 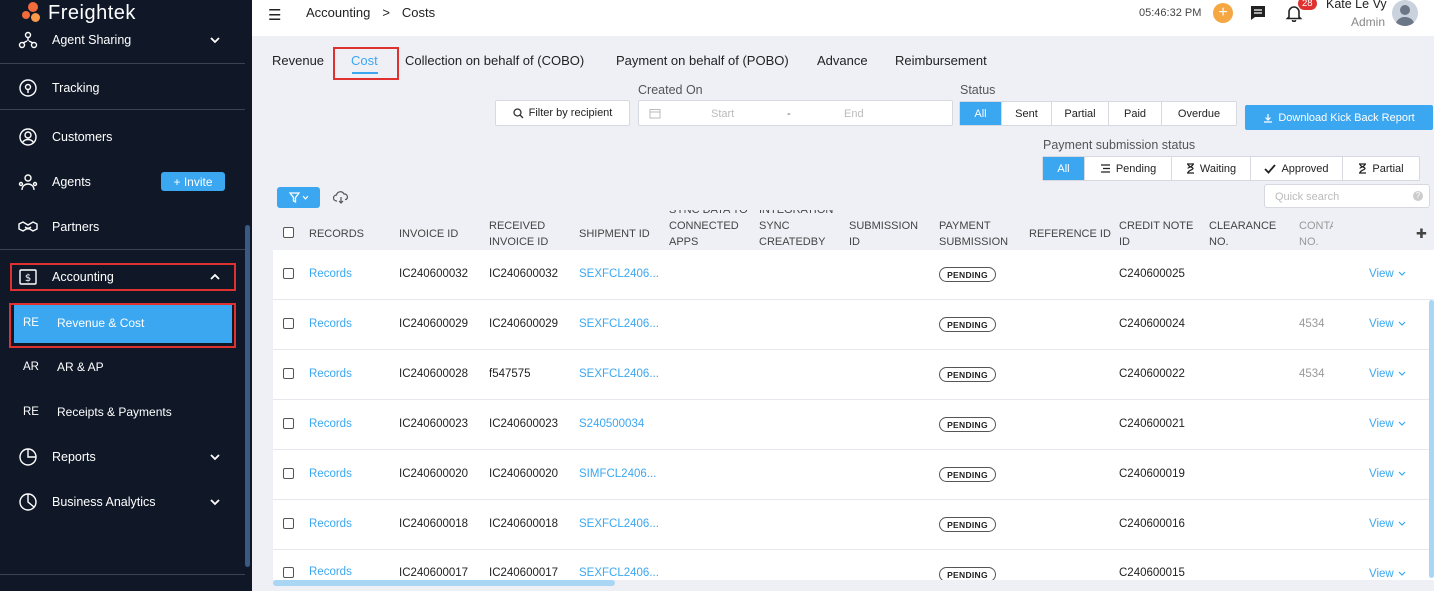 I want to click on column-header: RECEIVED INVOICE ID, so click(x=529, y=234).